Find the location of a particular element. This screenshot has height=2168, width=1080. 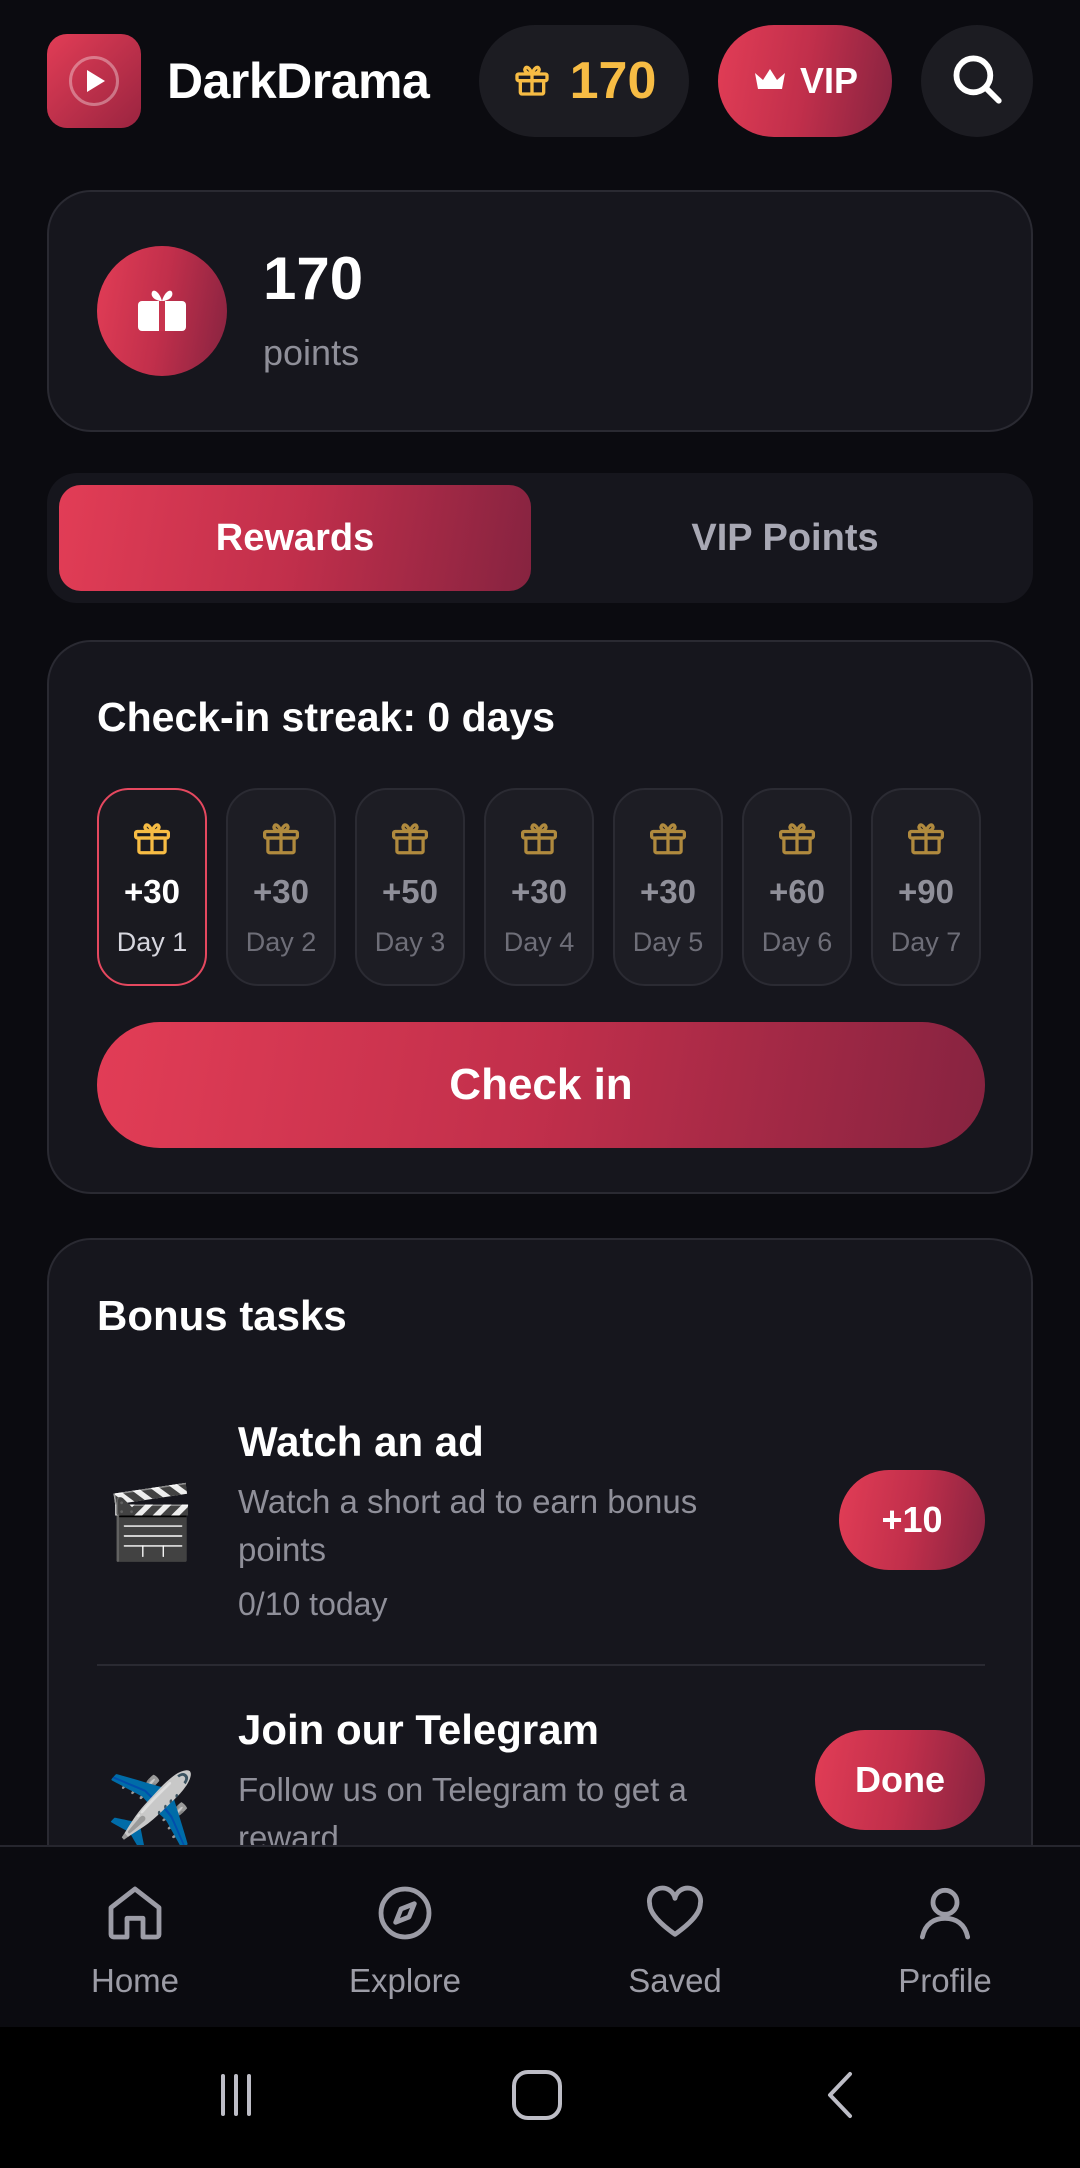

back-button is located at coordinates (840, 2097).